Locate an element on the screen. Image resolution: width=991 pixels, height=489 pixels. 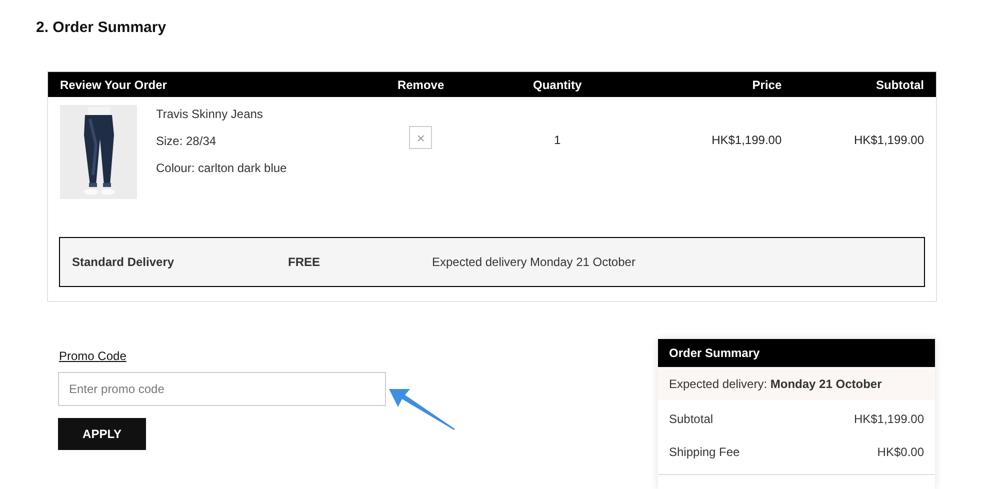
column-header: Review Your Order is located at coordinates (113, 85).